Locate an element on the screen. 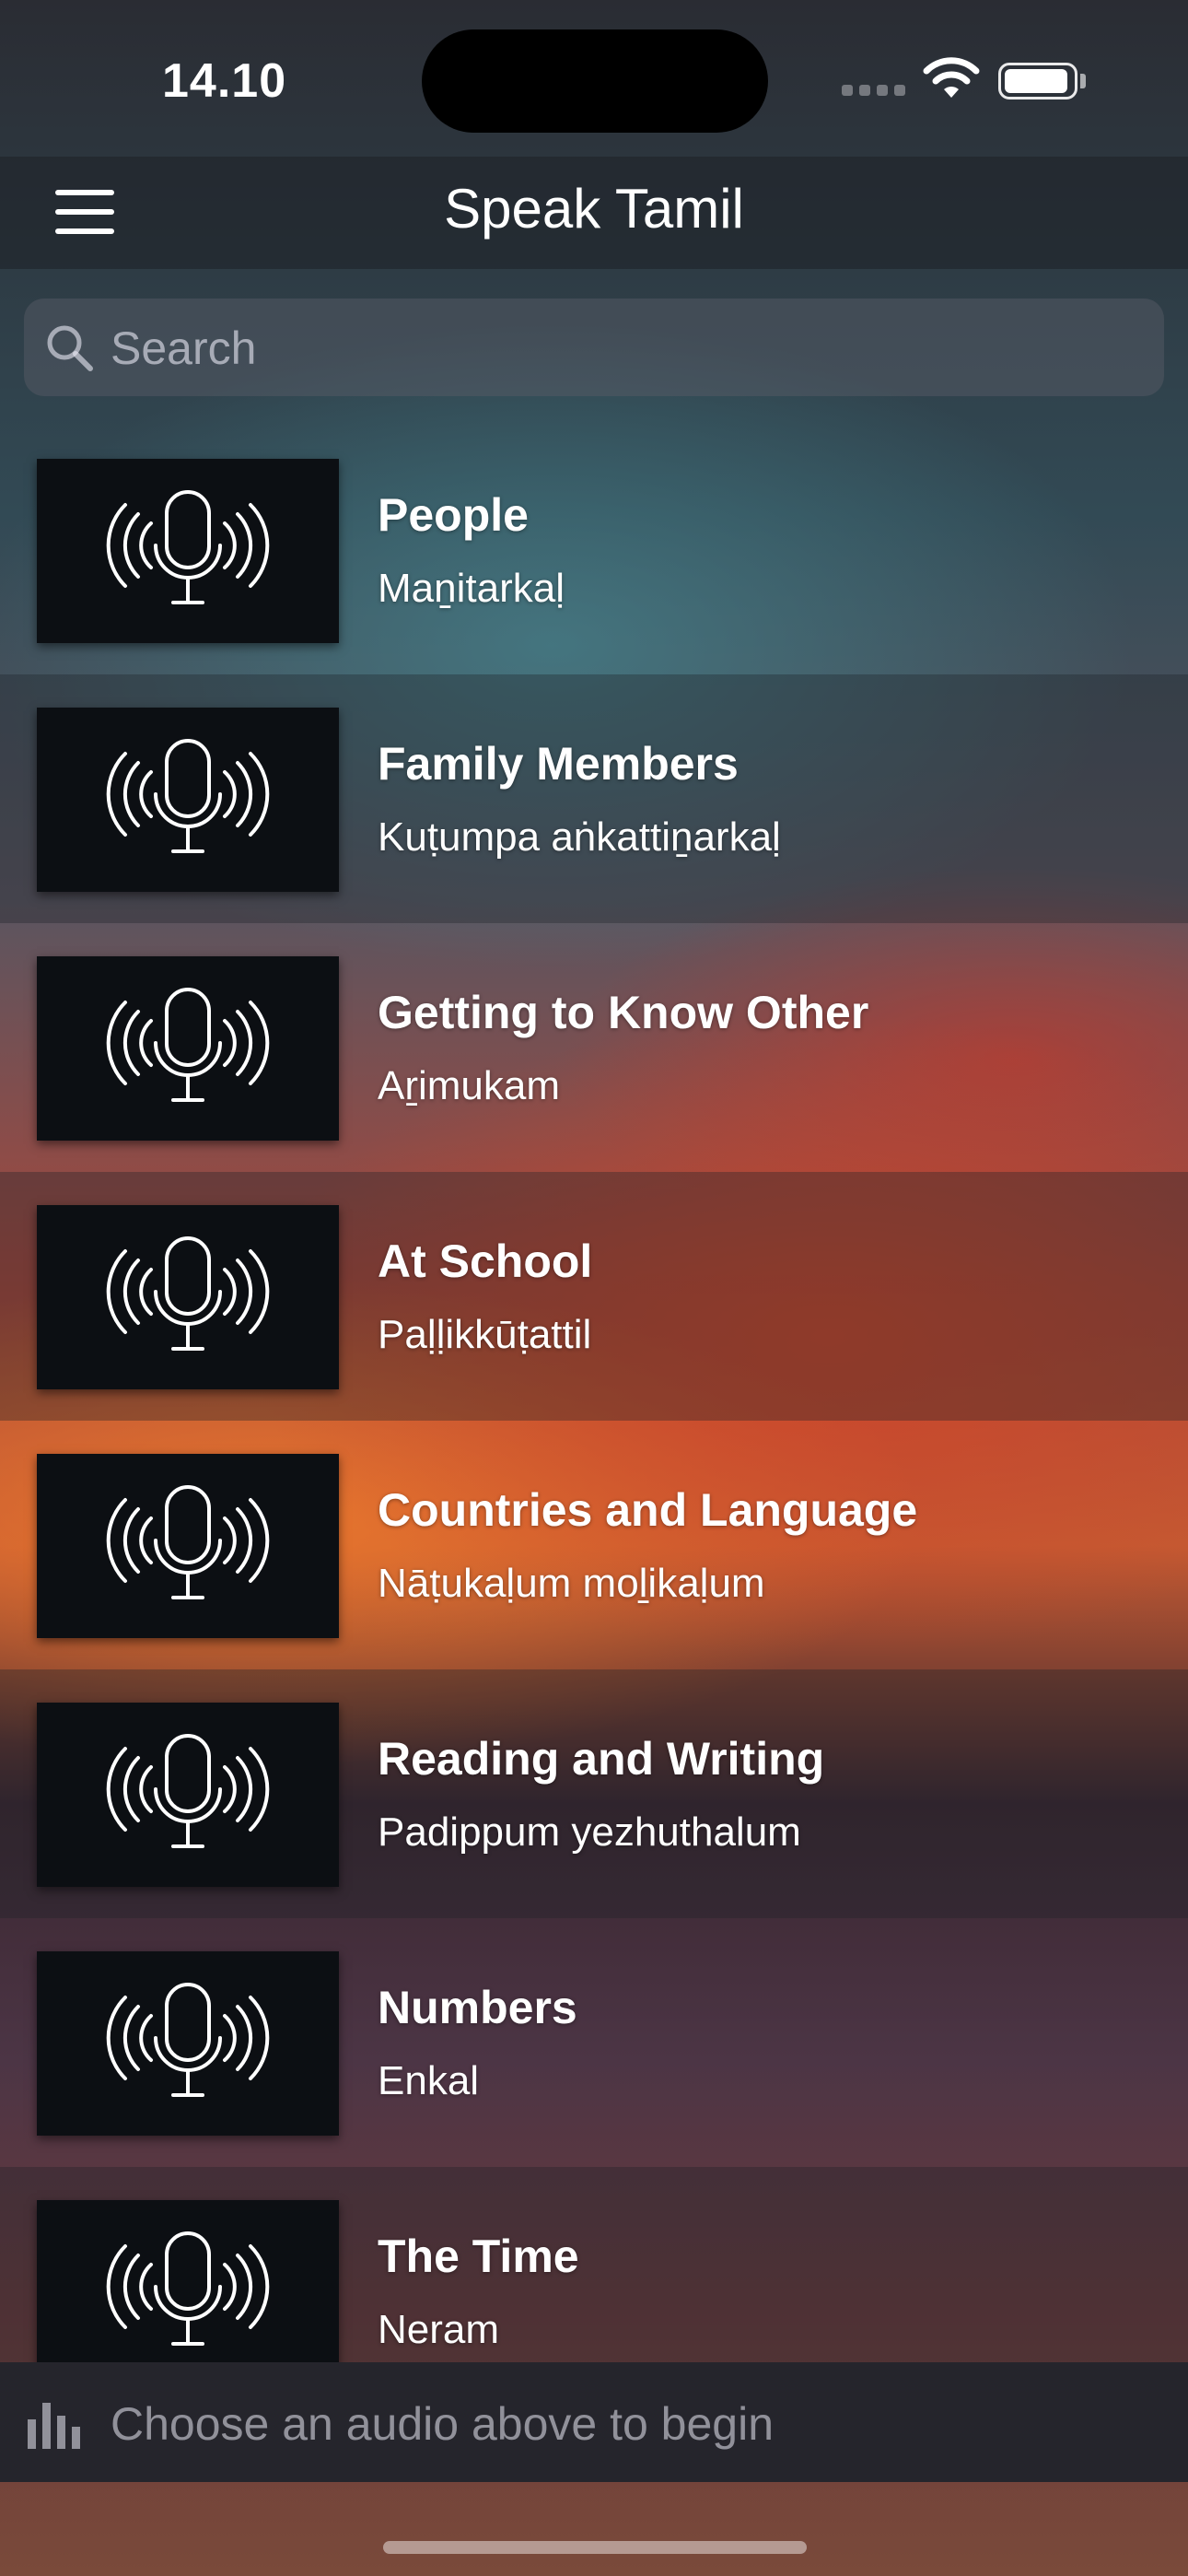 The width and height of the screenshot is (1188, 2576). navigation-bar: Speak Tamil is located at coordinates (594, 213).